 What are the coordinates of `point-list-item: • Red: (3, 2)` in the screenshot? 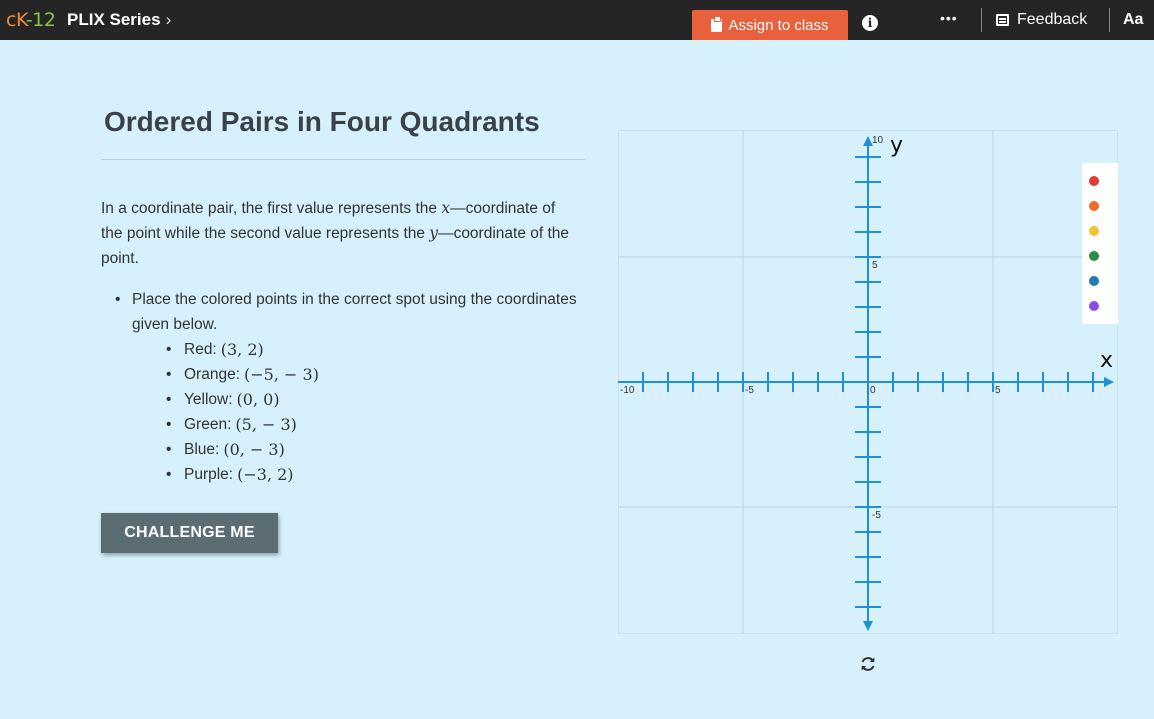 It's located at (242, 349).